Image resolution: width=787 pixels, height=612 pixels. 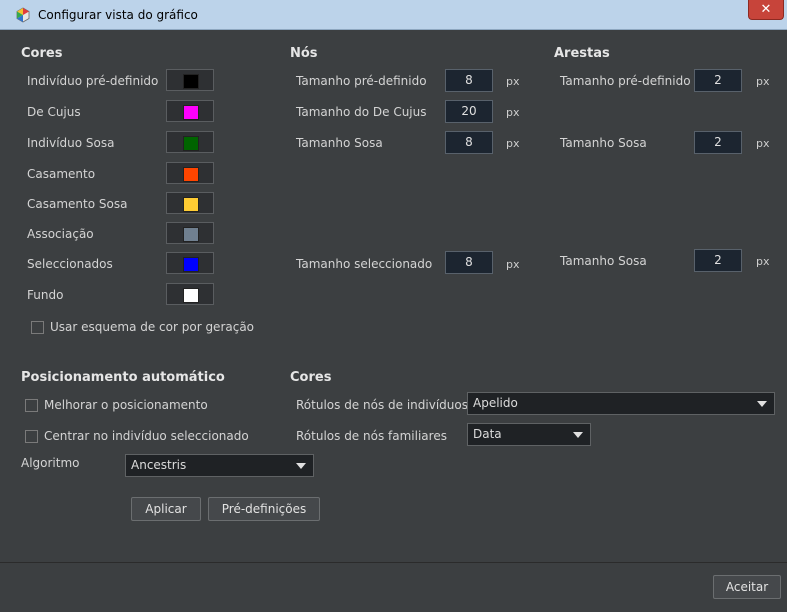 What do you see at coordinates (718, 142) in the screenshot?
I see `edge-sosa-size-input: 2` at bounding box center [718, 142].